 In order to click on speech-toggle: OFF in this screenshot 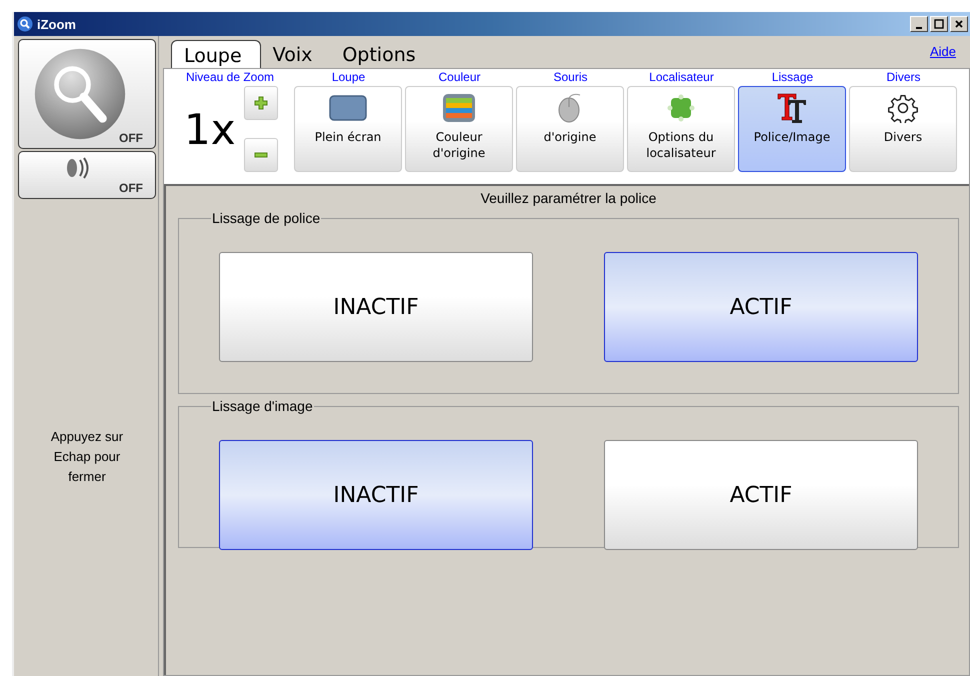, I will do `click(87, 175)`.